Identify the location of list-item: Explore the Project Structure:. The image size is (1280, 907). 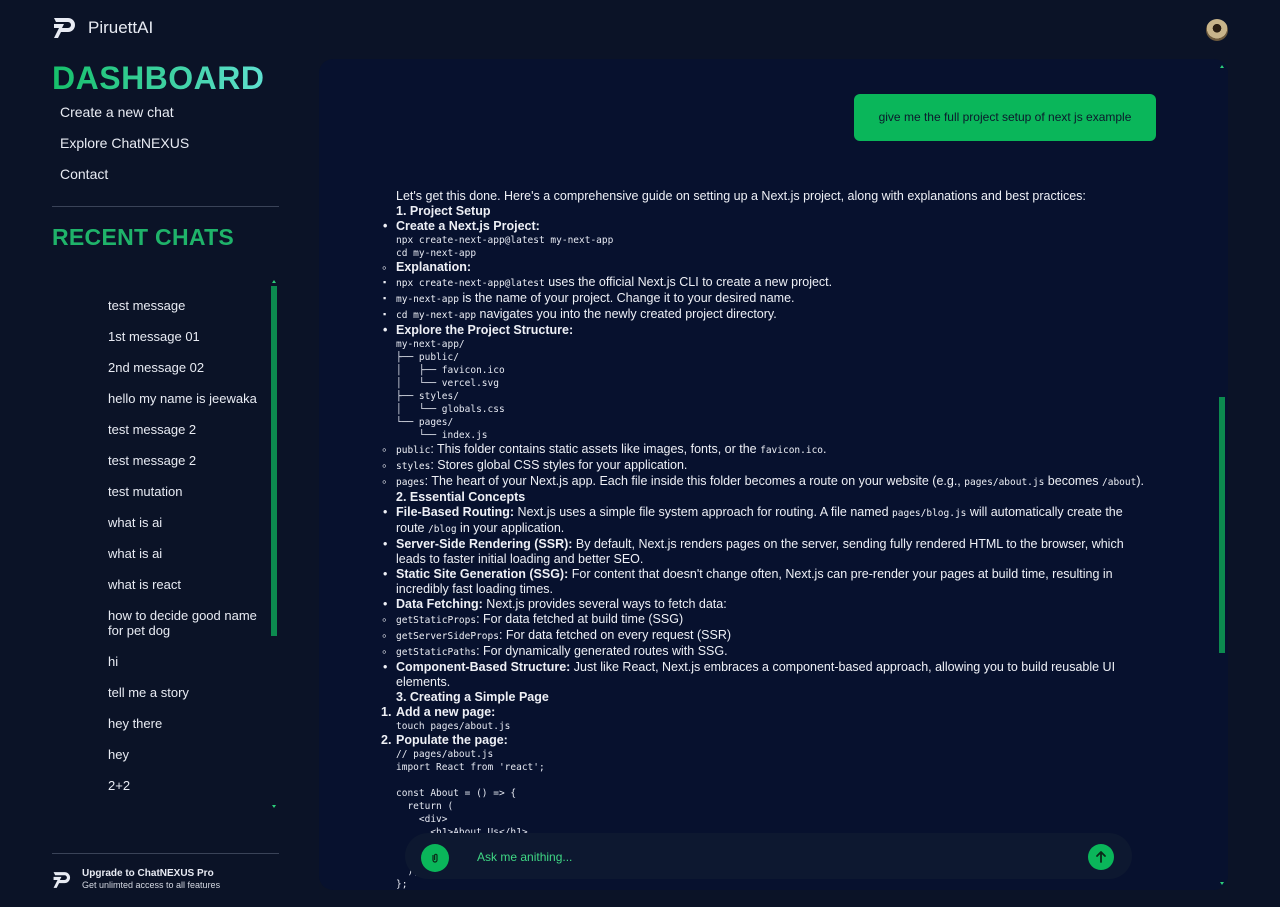
(764, 330).